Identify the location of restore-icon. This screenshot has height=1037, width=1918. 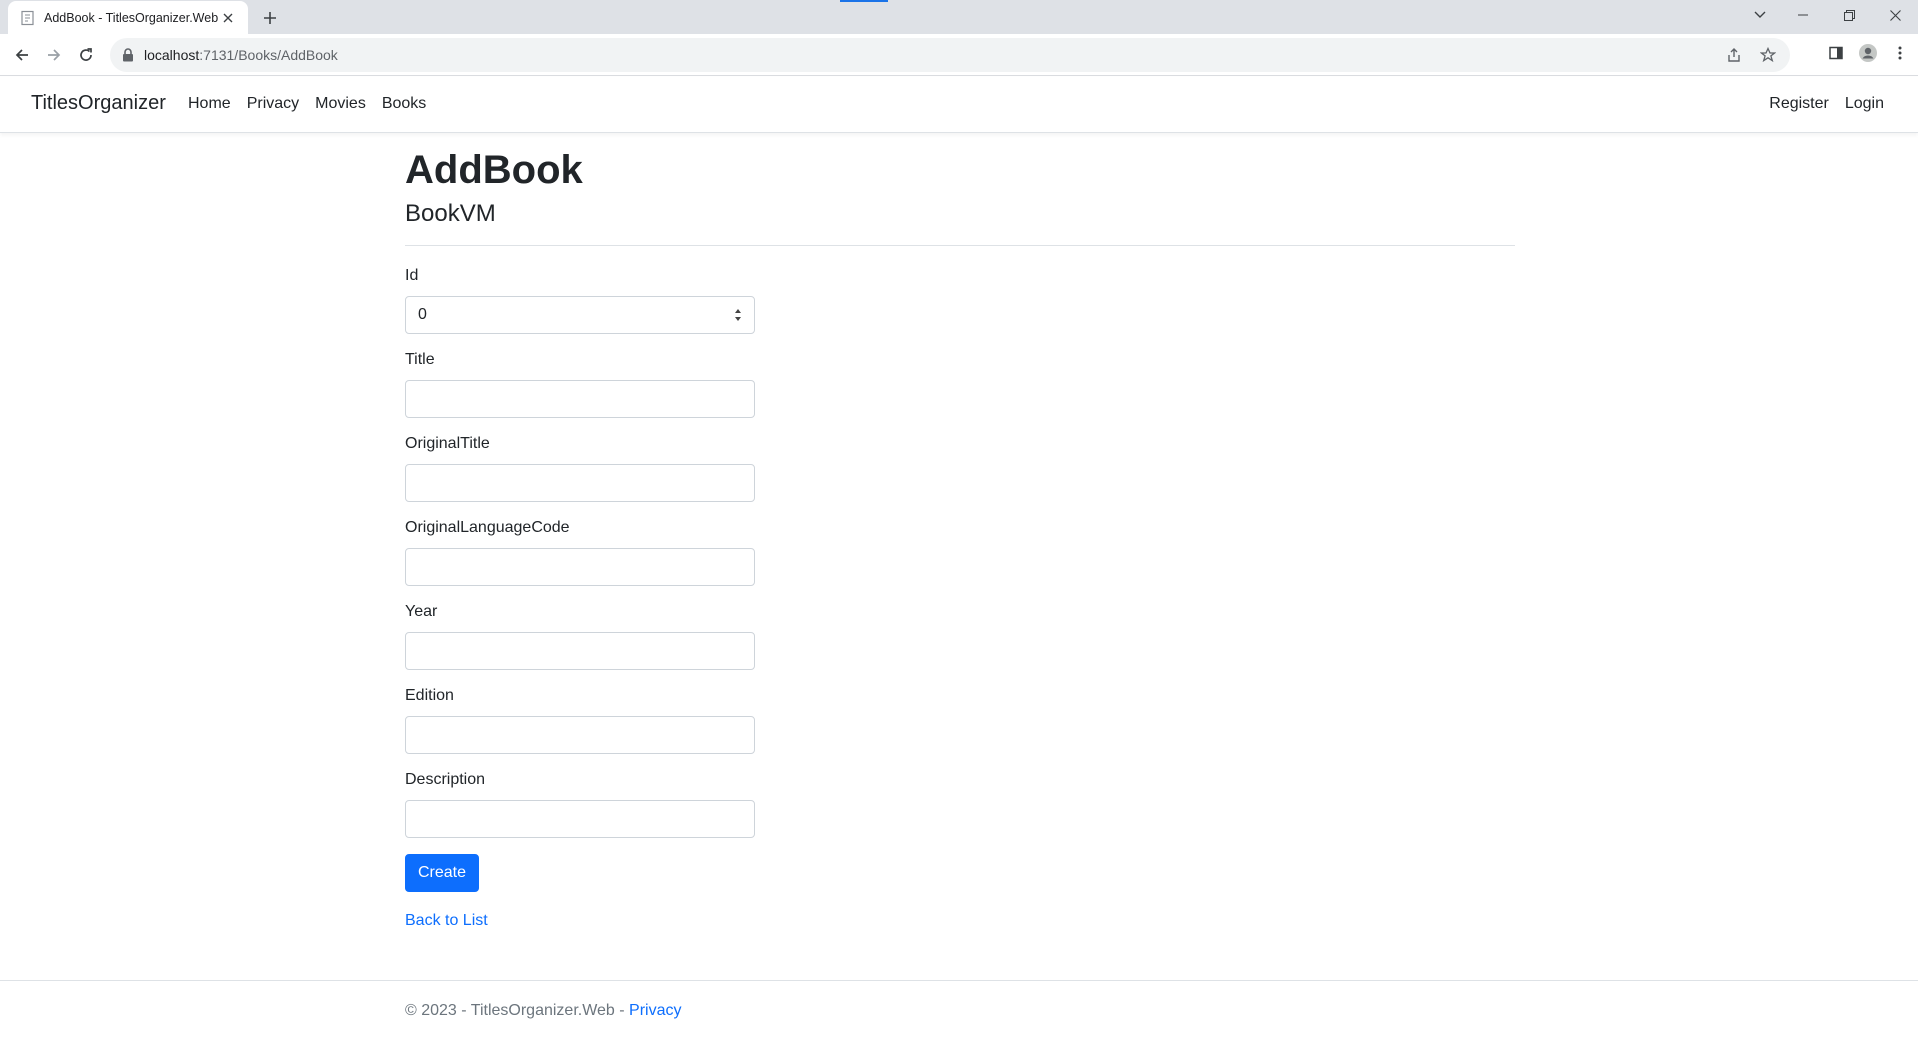
(1849, 15).